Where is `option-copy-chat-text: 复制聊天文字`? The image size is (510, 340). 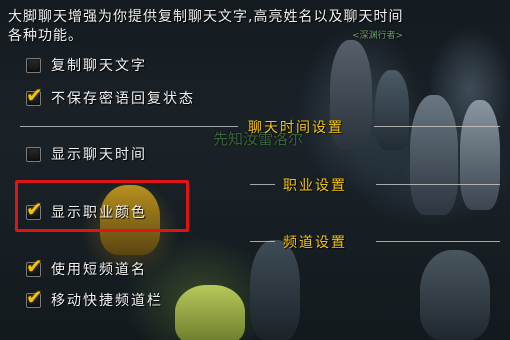
option-copy-chat-text: 复制聊天文字 is located at coordinates (86, 65).